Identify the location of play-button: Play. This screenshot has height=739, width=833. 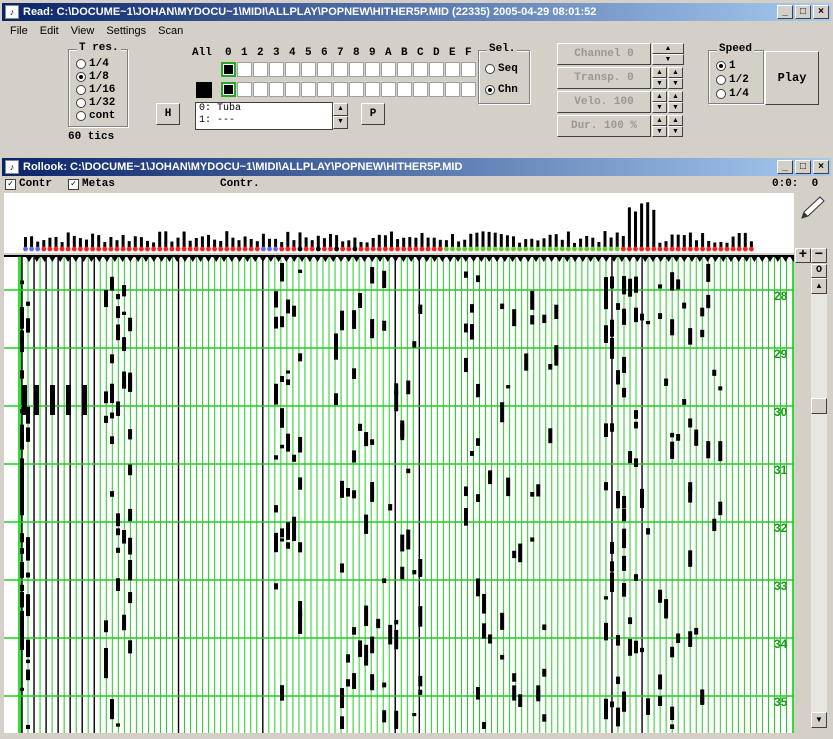
(792, 78).